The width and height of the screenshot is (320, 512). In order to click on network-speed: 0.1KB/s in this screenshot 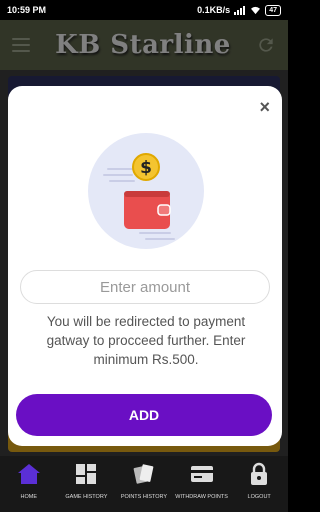, I will do `click(214, 10)`.